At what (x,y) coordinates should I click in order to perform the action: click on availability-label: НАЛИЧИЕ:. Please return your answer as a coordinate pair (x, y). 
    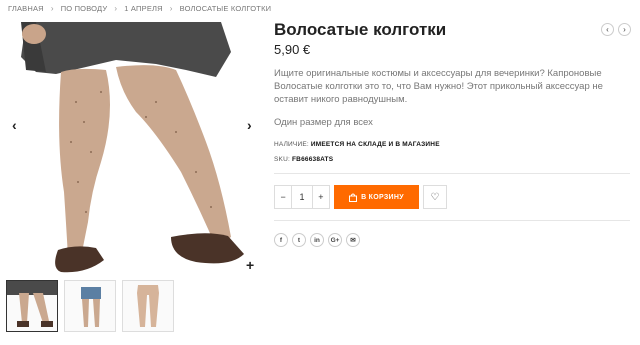
    Looking at the image, I should click on (291, 144).